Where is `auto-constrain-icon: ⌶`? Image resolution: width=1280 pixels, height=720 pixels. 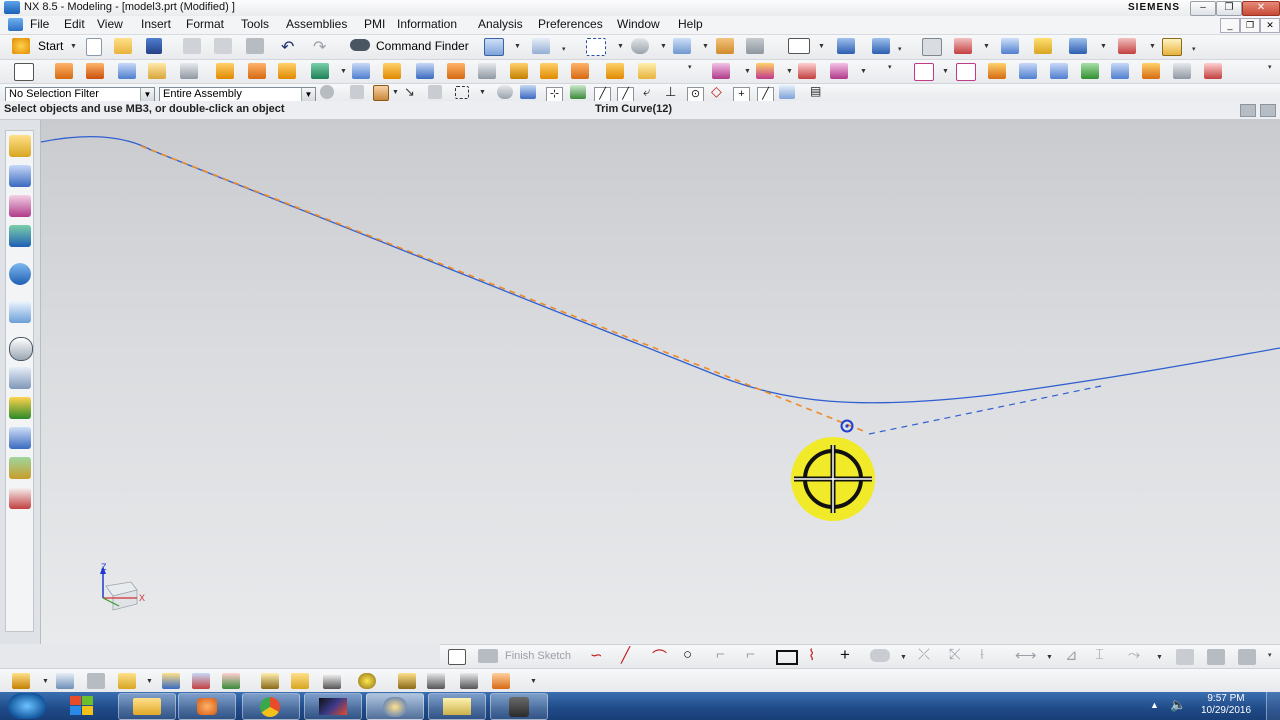
auto-constrain-icon: ⌶ is located at coordinates (1099, 654).